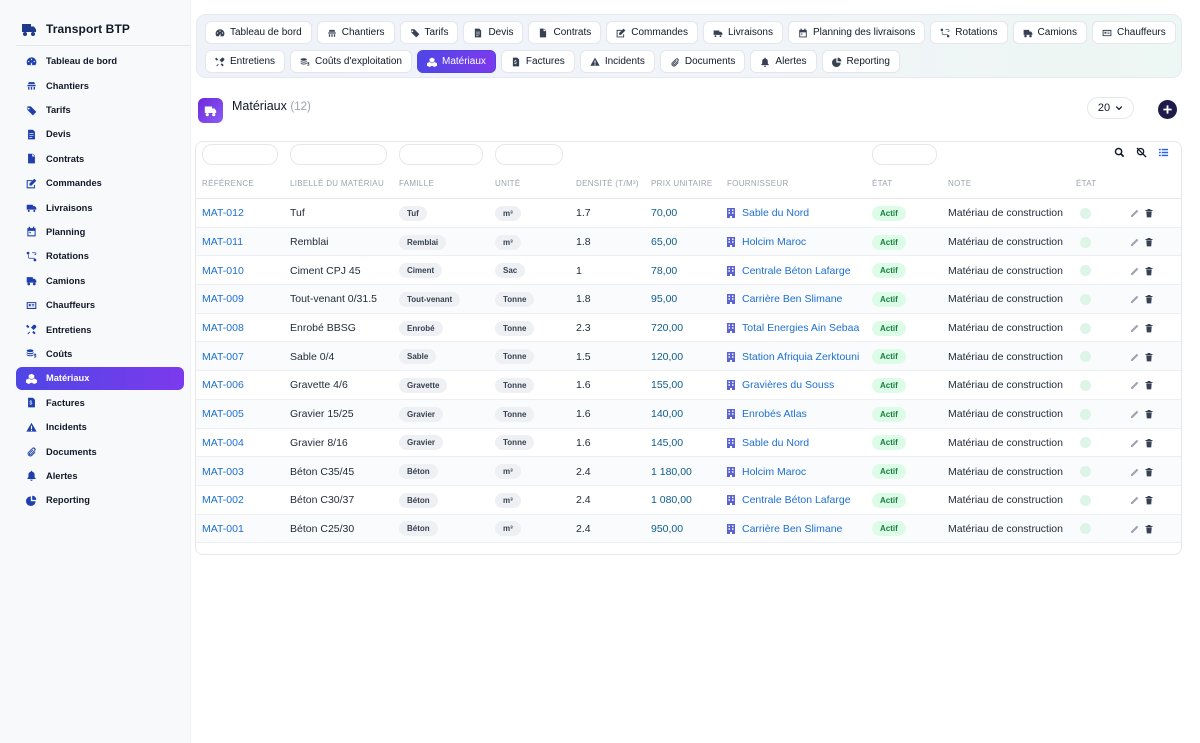 The height and width of the screenshot is (743, 1200). Describe the element at coordinates (100, 476) in the screenshot. I see `sidebar-item-alertes: Alertes` at that location.